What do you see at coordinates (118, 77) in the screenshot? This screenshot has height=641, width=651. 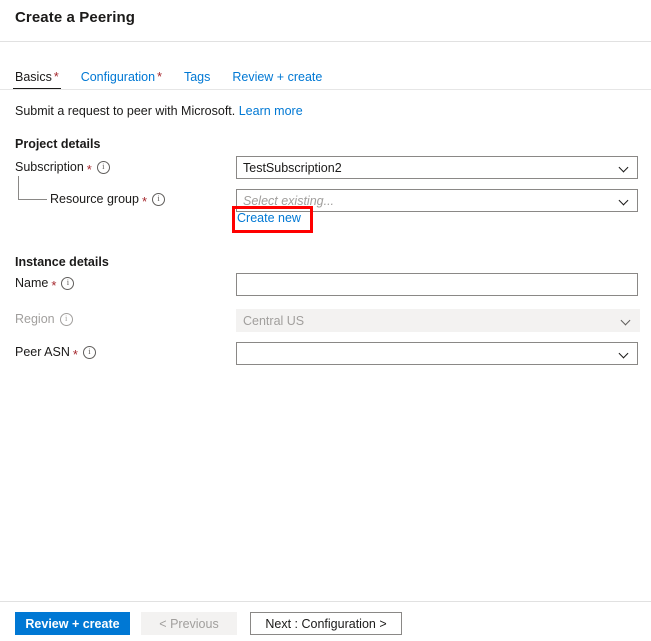 I see `tab-configuration-label: Configuration` at bounding box center [118, 77].